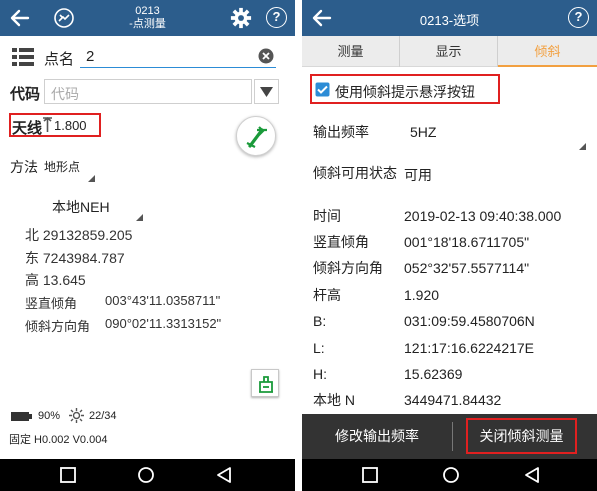 This screenshot has height=491, width=597. Describe the element at coordinates (327, 295) in the screenshot. I see `pole-height-label: 杆高` at that location.